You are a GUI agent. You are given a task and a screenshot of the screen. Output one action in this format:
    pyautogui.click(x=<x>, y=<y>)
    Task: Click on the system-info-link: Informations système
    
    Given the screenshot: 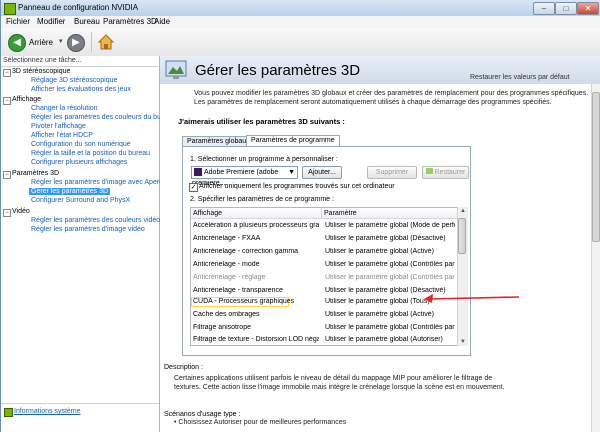 What is the action you would take?
    pyautogui.click(x=47, y=411)
    